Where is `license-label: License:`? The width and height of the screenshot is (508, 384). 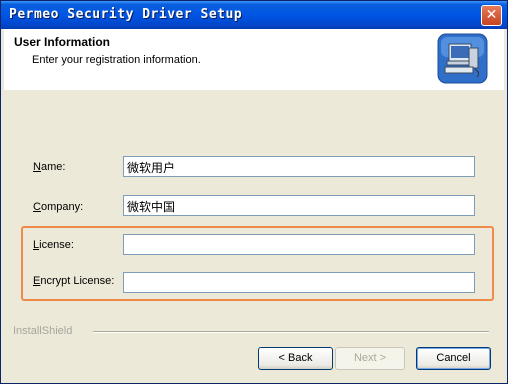
license-label: License: is located at coordinates (53, 245).